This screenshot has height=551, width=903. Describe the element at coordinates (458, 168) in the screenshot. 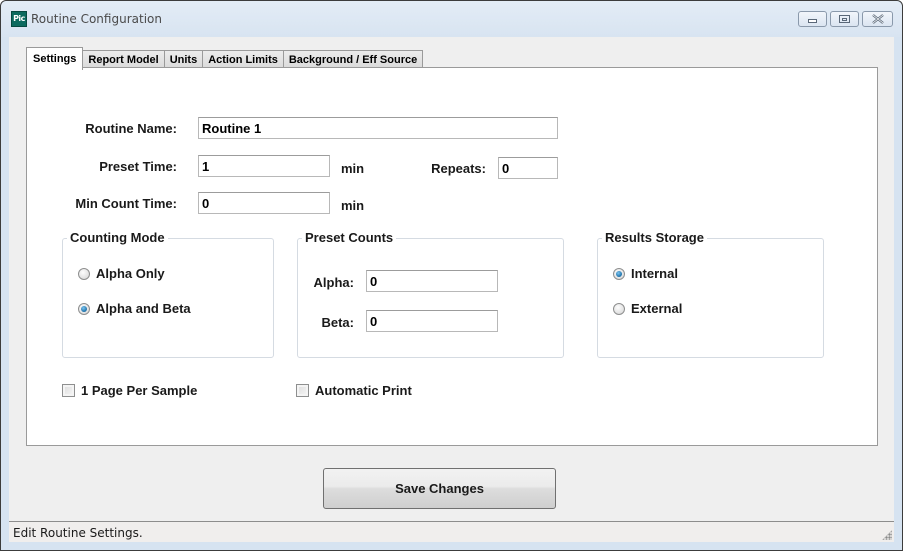

I see `repeats-label: Repeats:` at that location.